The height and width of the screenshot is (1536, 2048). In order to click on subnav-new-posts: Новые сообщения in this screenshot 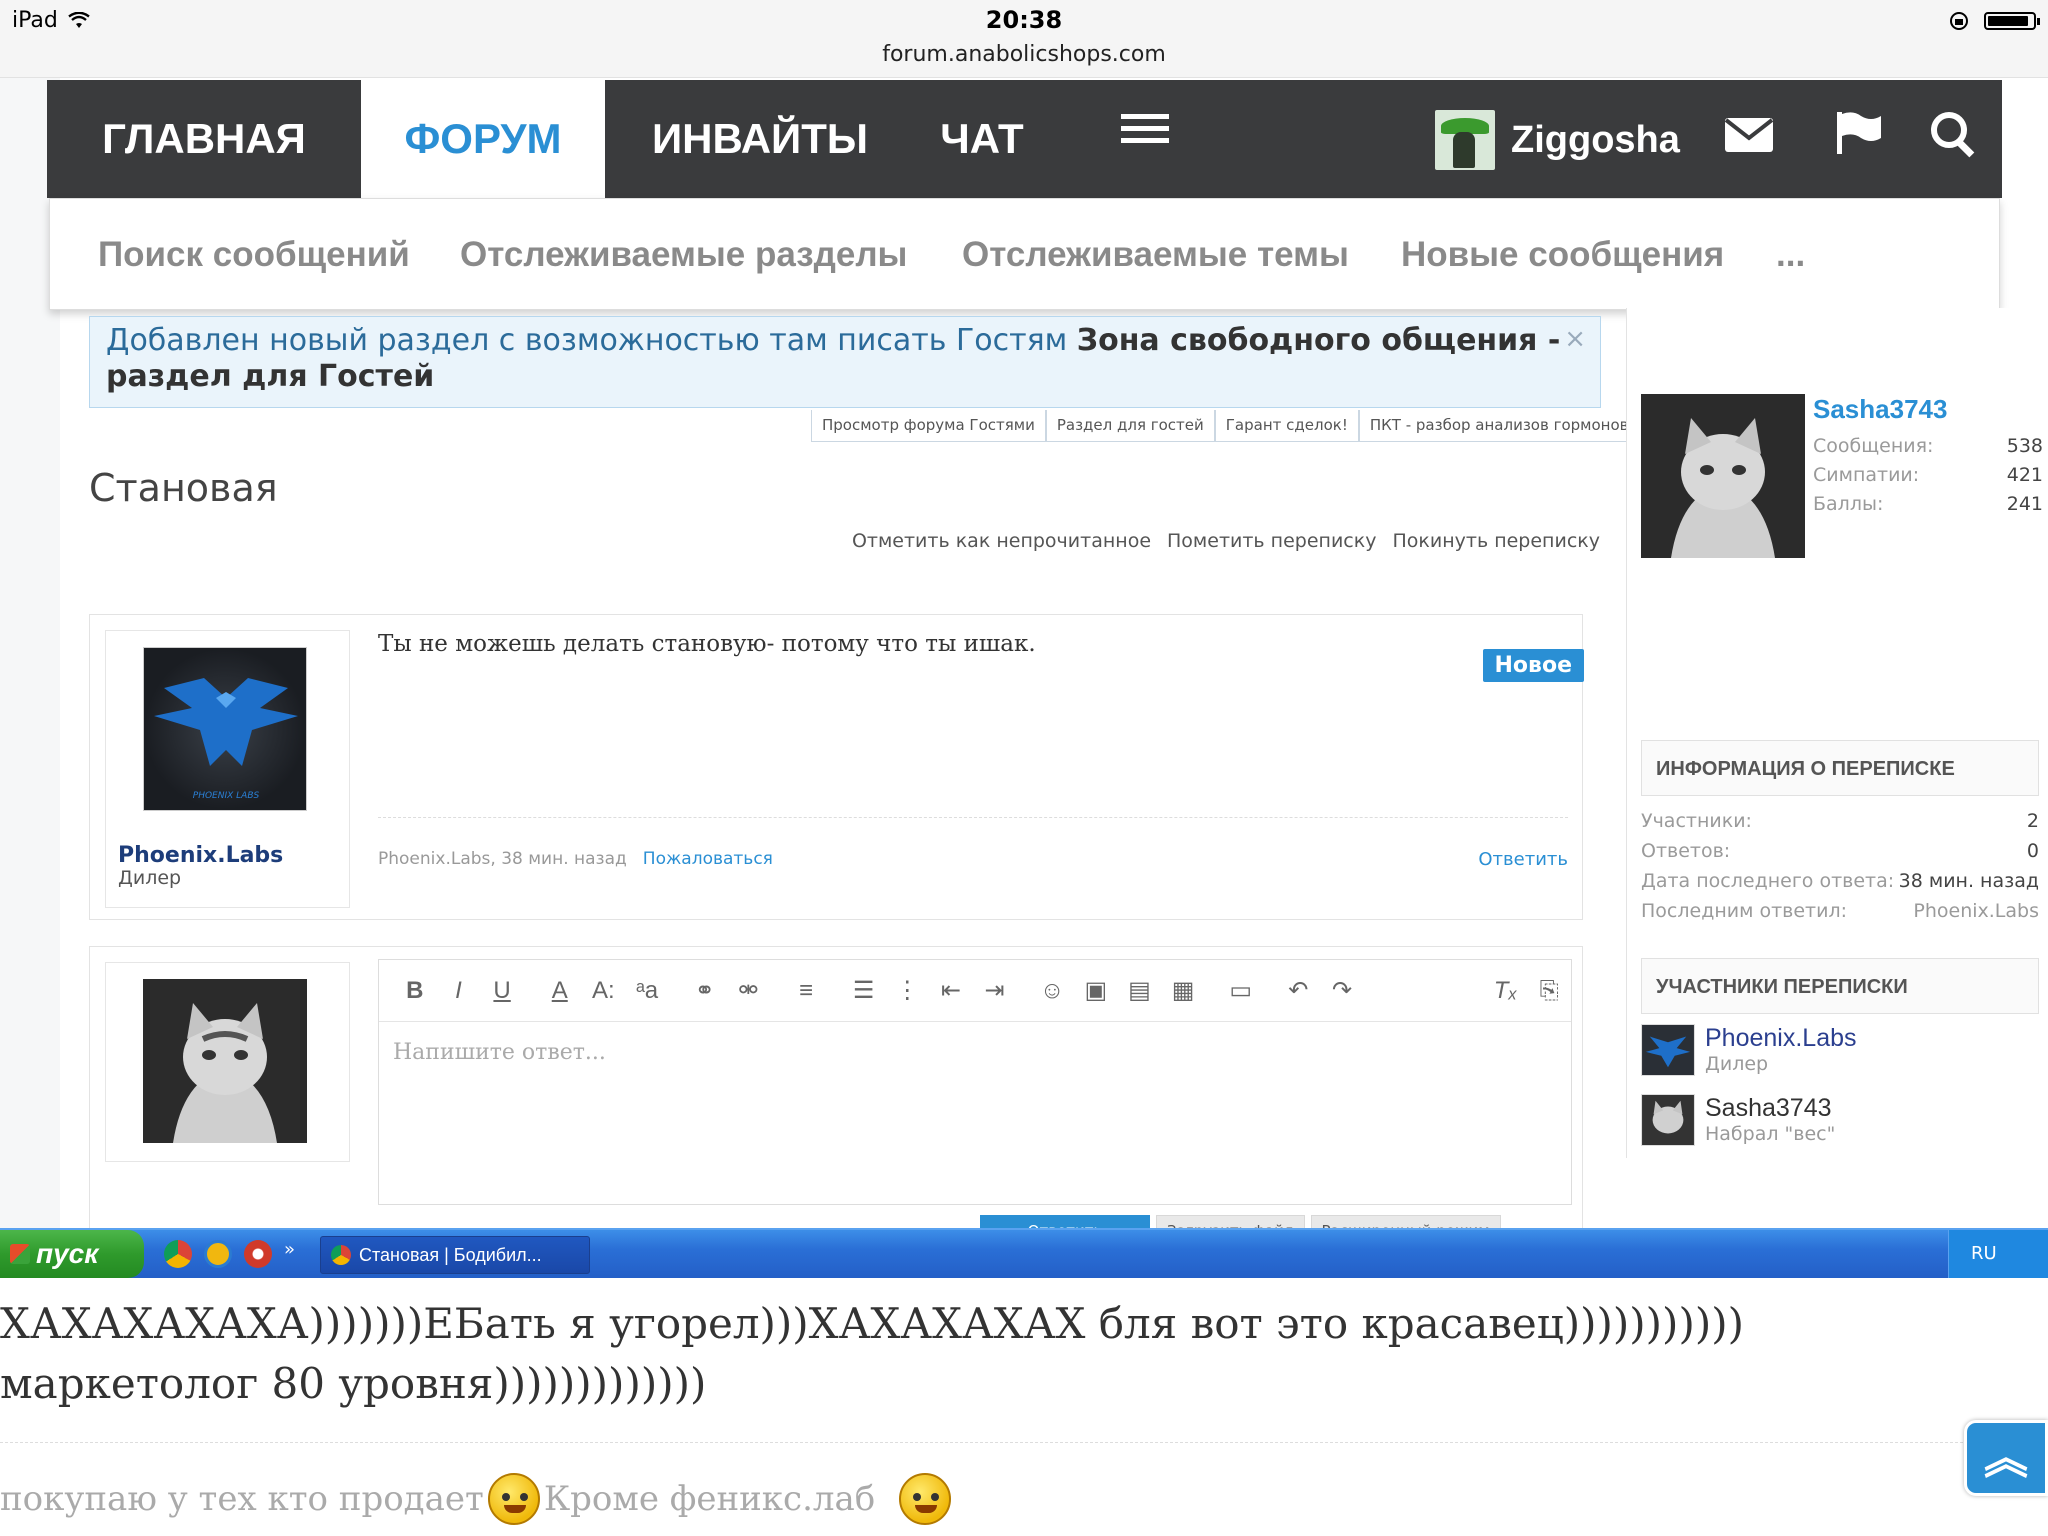, I will do `click(1562, 255)`.